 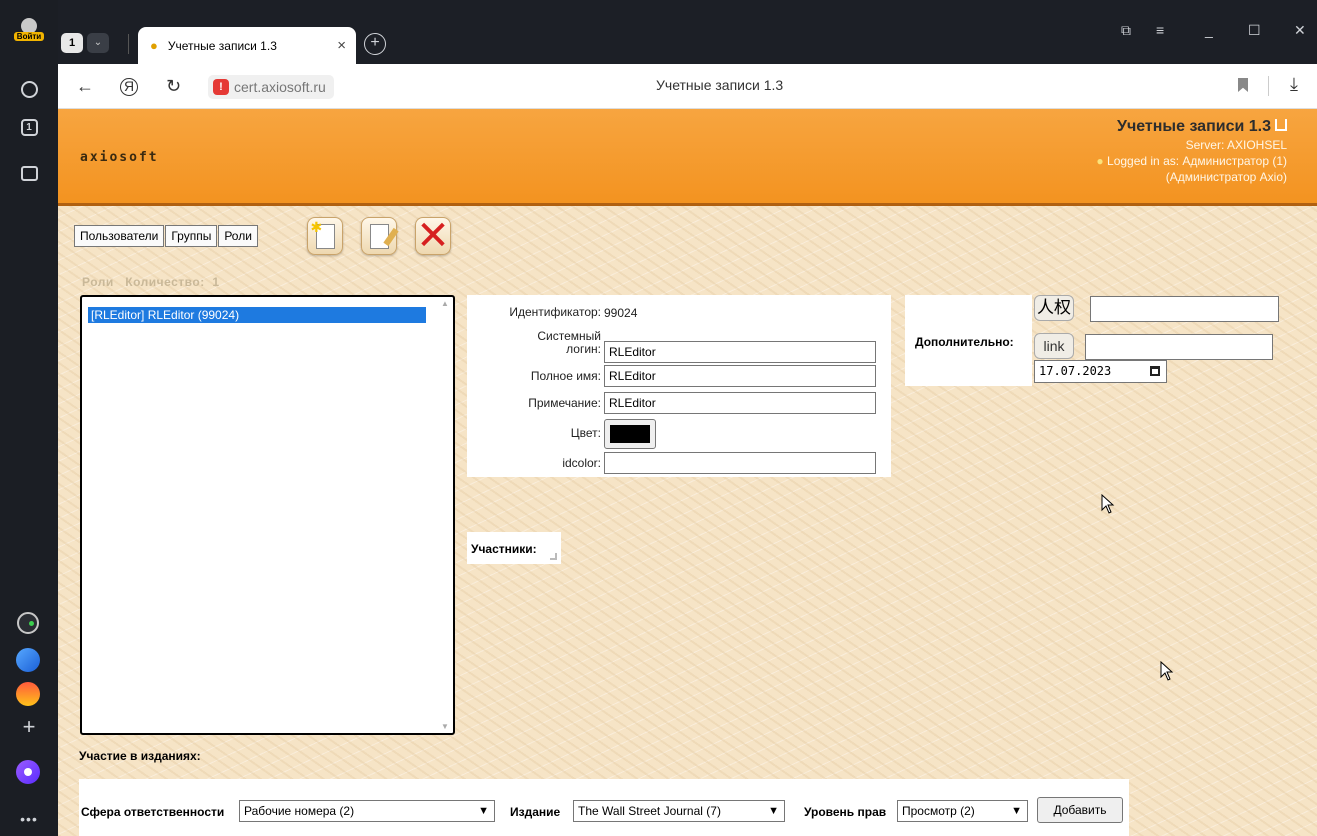 I want to click on sphere-label: Сфера ответственности, so click(x=153, y=812).